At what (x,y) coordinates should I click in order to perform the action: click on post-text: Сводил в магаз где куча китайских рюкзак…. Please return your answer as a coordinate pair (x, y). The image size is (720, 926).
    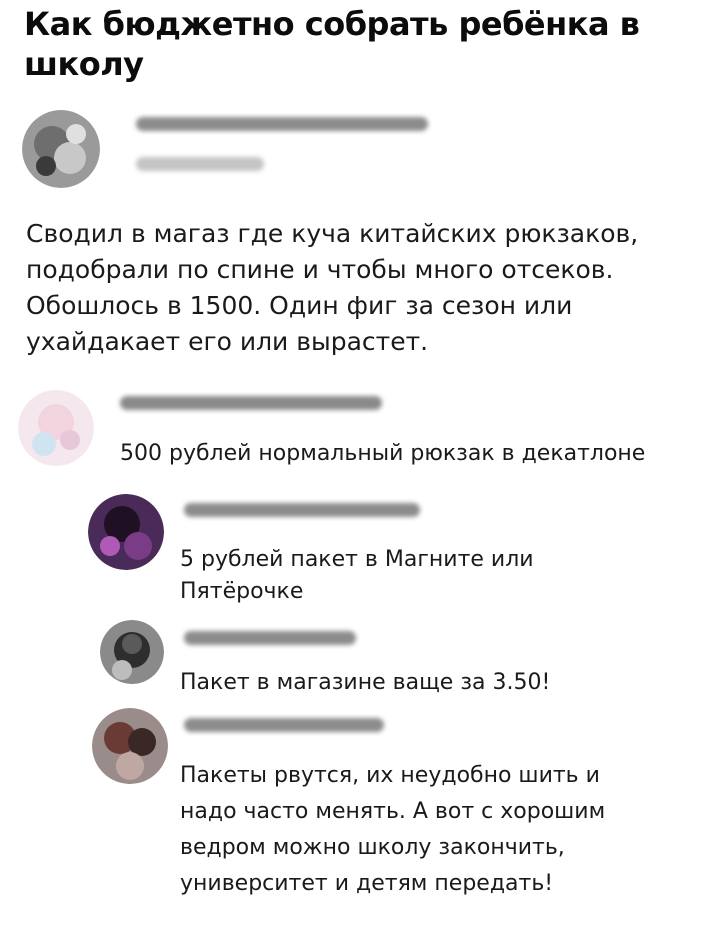
    Looking at the image, I should click on (332, 287).